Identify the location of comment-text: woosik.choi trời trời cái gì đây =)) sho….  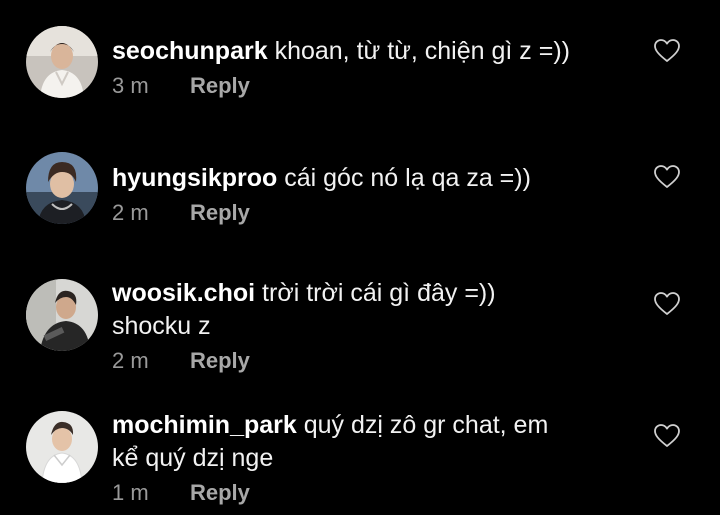
(362, 310).